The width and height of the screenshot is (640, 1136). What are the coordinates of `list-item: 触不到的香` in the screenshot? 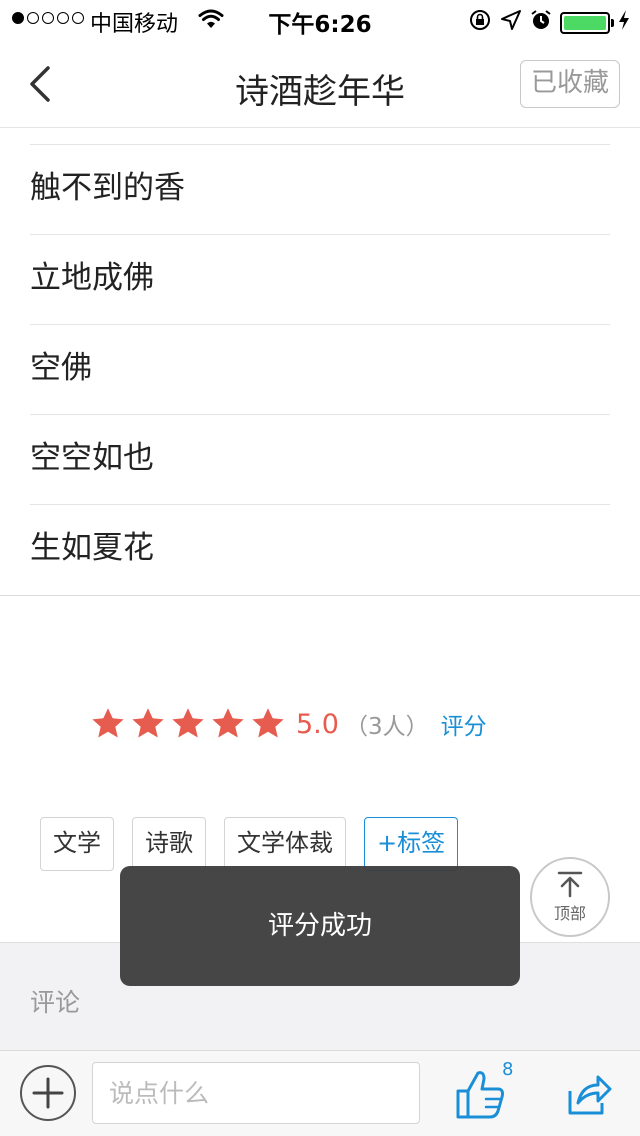 It's located at (320, 189).